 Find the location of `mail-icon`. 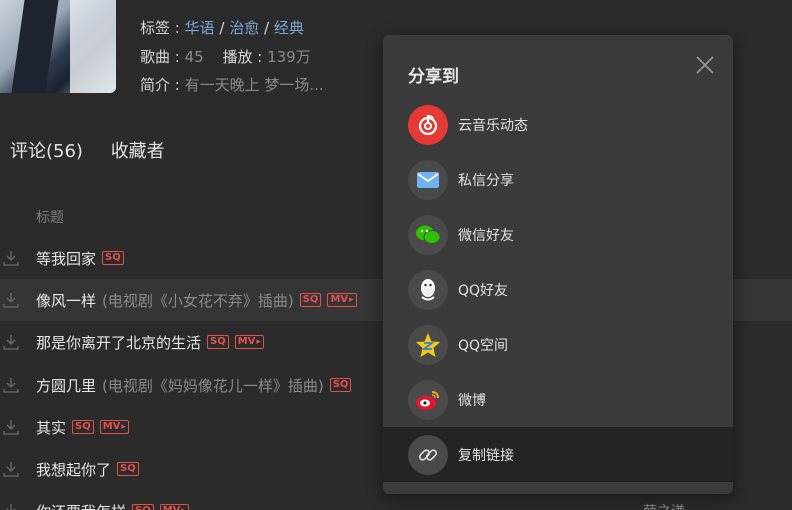

mail-icon is located at coordinates (428, 179).